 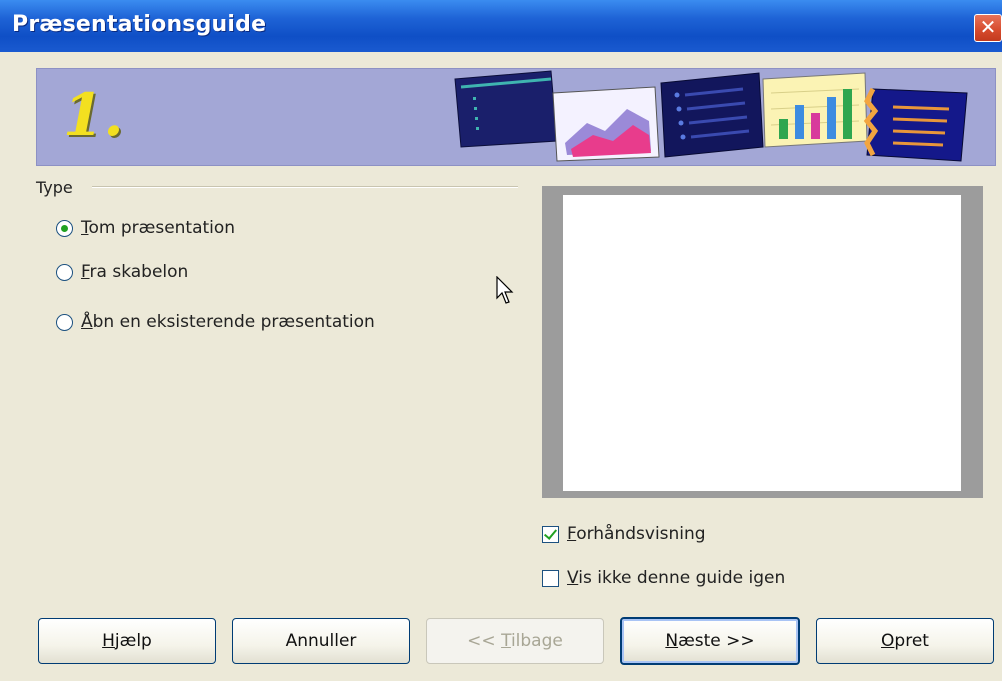 I want to click on radio-empty-presentation: Tom præsentation, so click(x=145, y=228).